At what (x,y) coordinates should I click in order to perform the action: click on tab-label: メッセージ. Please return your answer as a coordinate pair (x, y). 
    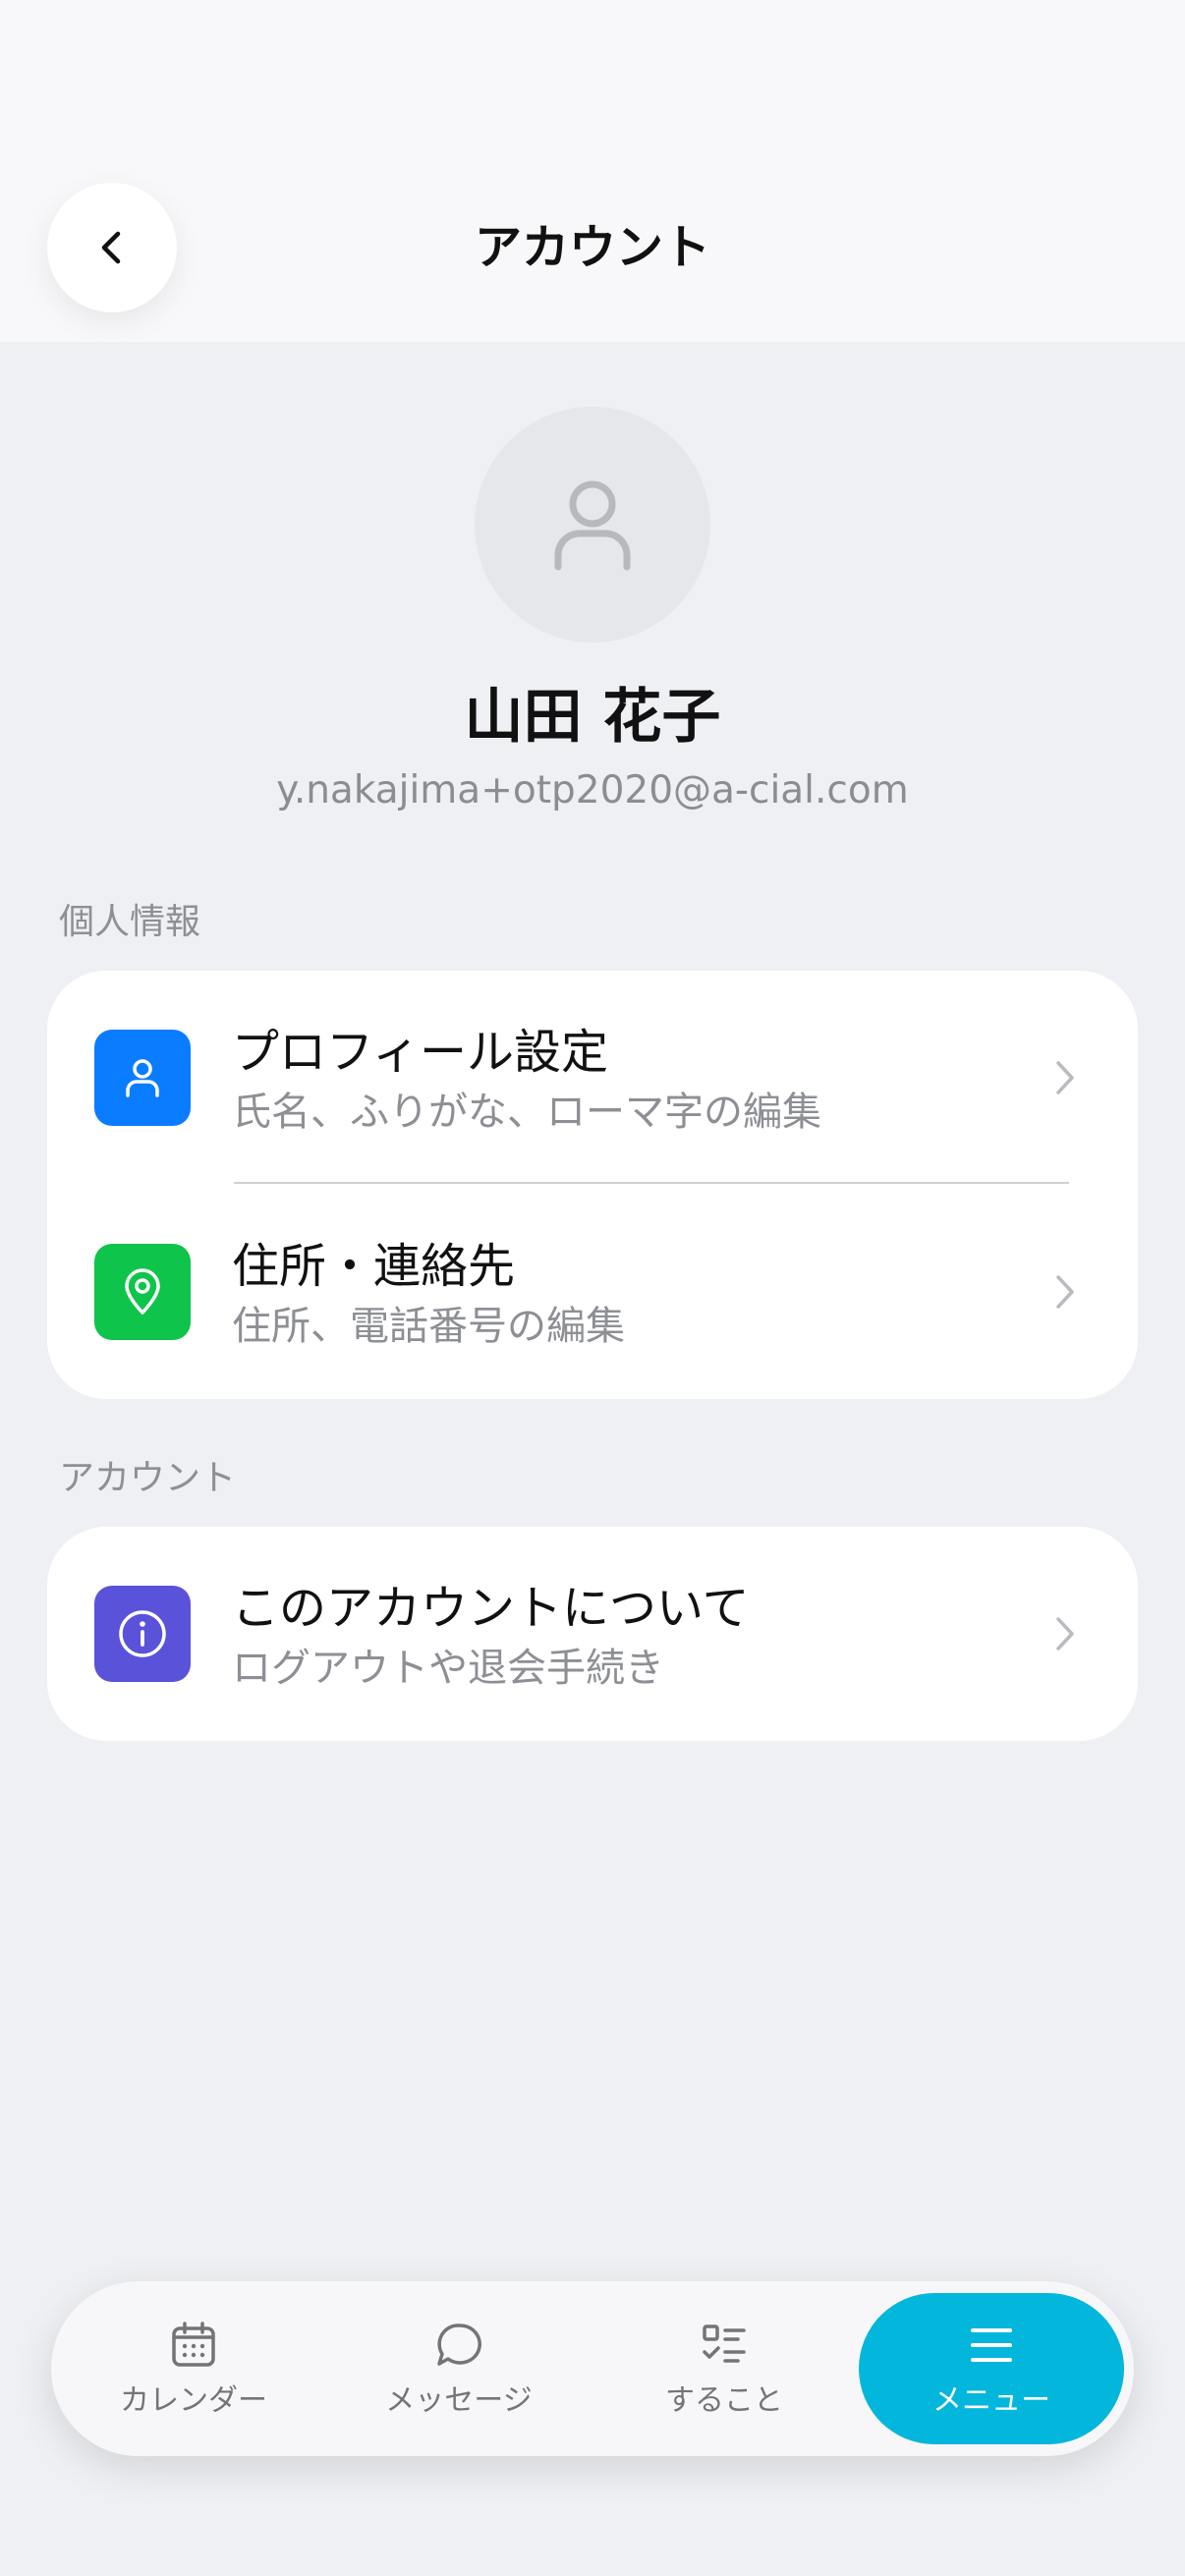
    Looking at the image, I should click on (459, 2400).